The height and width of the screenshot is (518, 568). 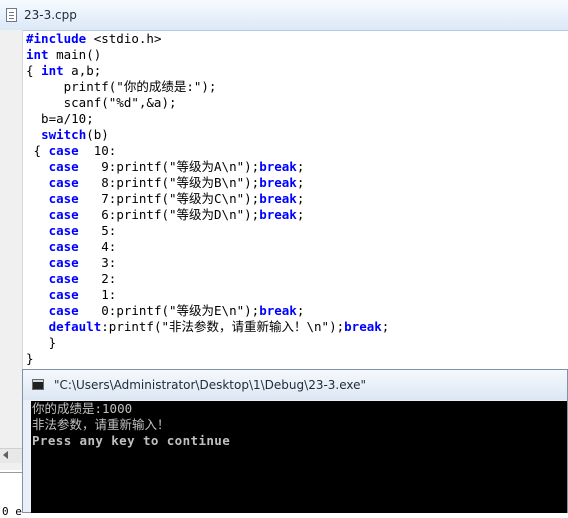 What do you see at coordinates (121, 86) in the screenshot?
I see `code-token: printf("你的成绩是:");` at bounding box center [121, 86].